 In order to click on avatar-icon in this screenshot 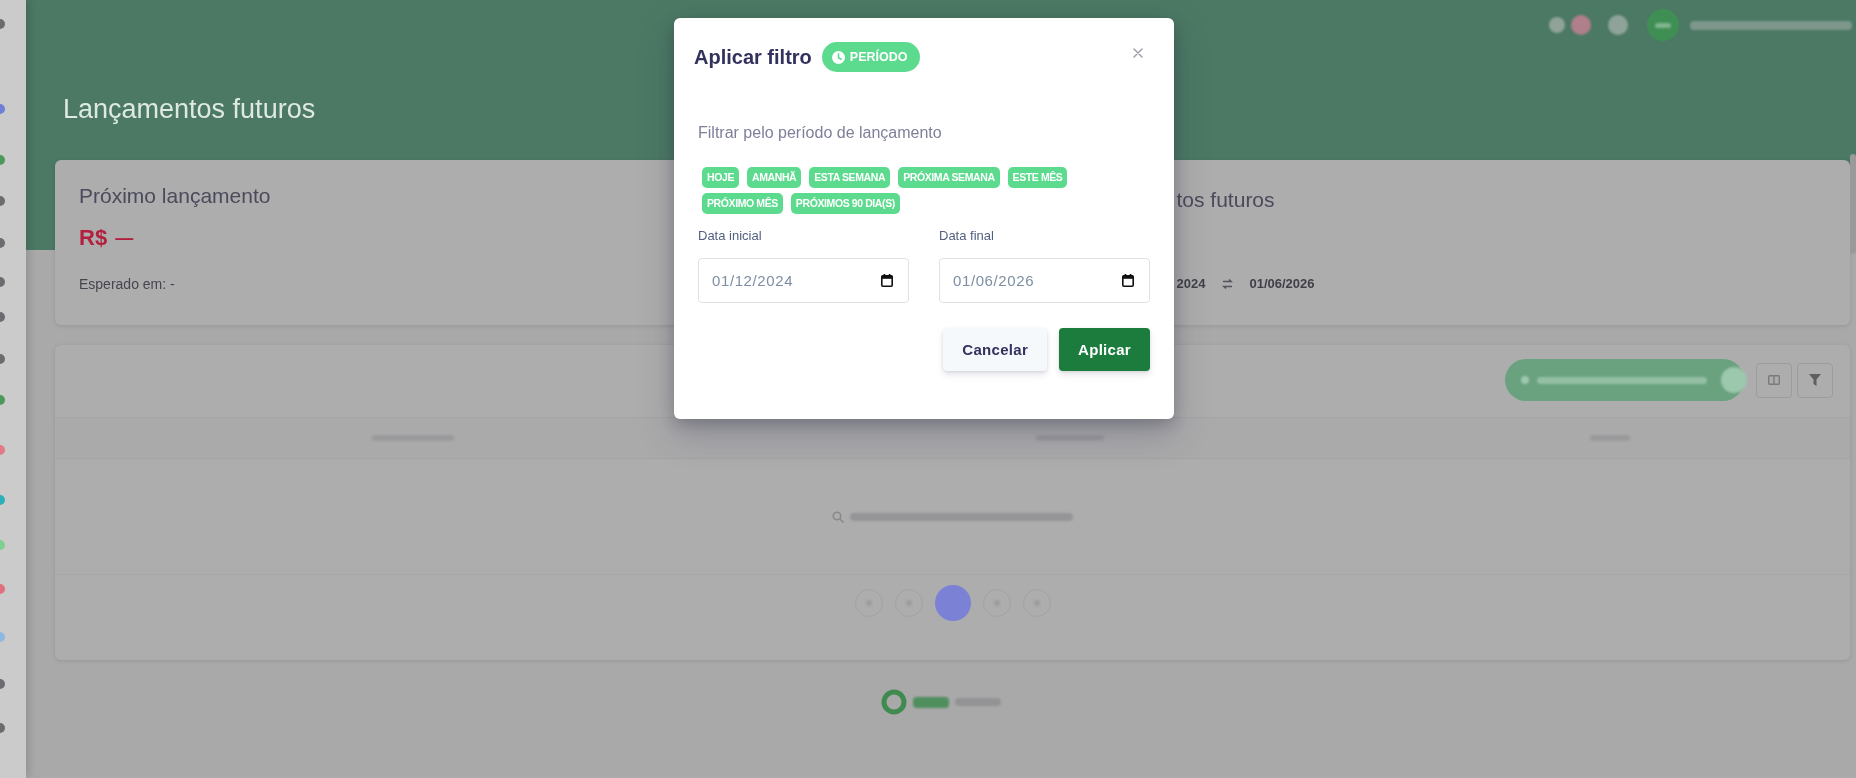, I will do `click(1663, 25)`.